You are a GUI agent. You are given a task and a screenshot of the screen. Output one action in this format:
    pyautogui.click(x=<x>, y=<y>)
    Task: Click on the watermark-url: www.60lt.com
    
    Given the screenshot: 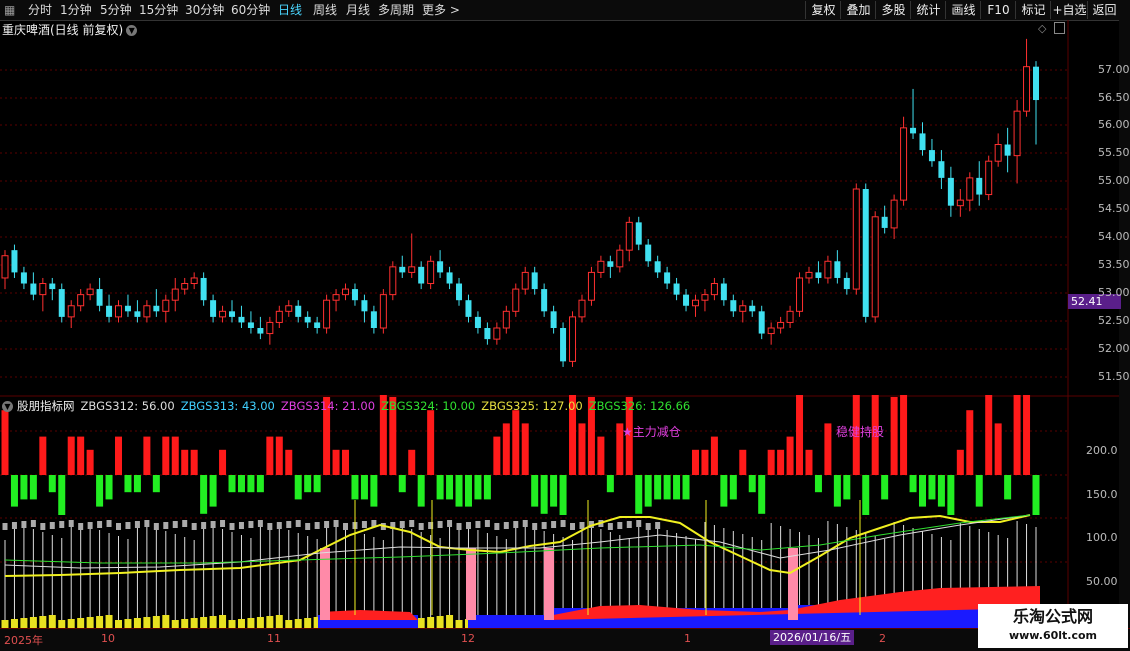 What is the action you would take?
    pyautogui.click(x=1053, y=635)
    